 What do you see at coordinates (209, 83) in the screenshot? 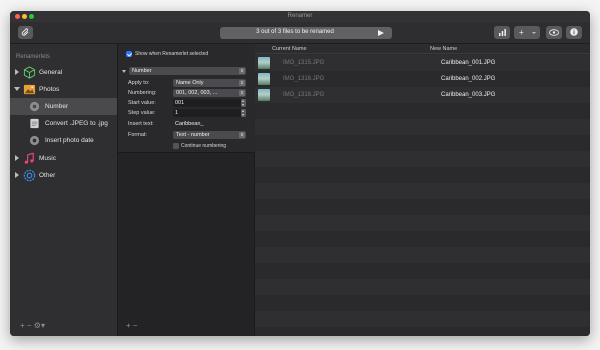
I see `apply-to-popup: Name Only ⇕` at bounding box center [209, 83].